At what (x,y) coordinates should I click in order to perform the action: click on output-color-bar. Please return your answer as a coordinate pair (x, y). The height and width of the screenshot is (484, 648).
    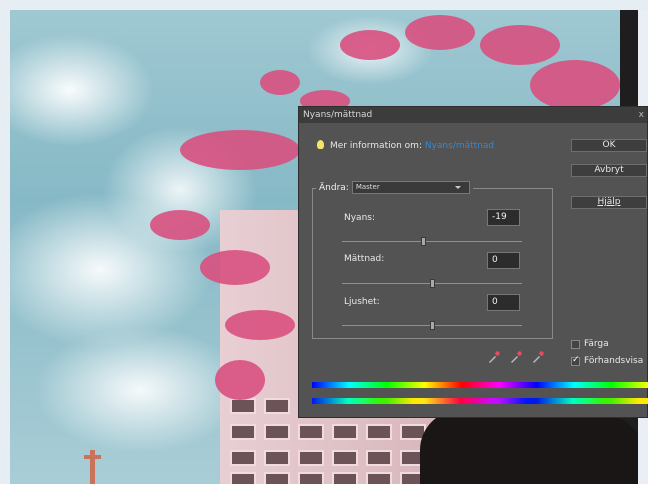
    Looking at the image, I should click on (480, 401).